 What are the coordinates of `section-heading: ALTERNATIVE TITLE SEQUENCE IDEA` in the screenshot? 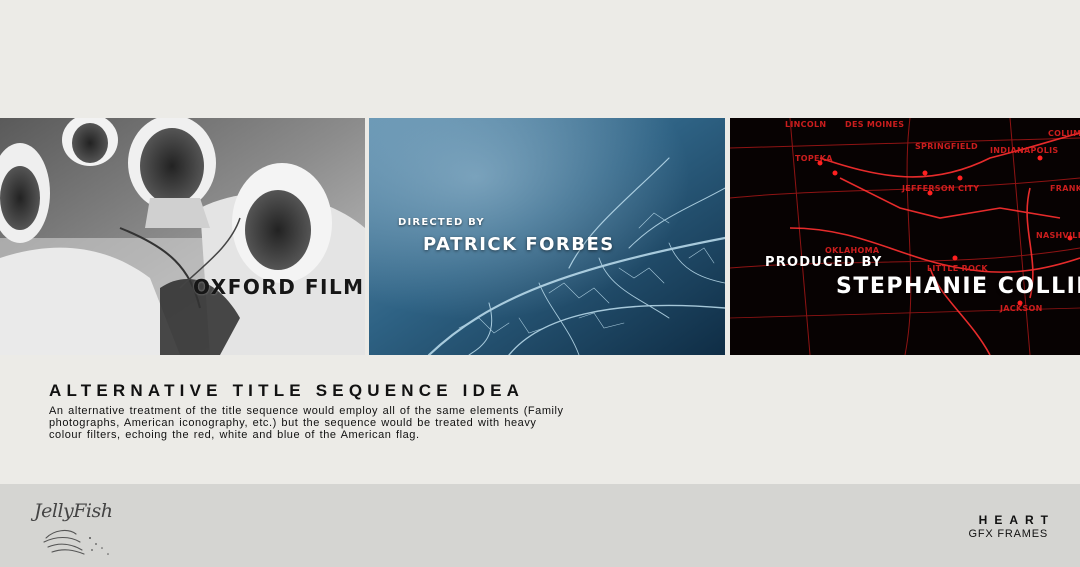 It's located at (287, 390).